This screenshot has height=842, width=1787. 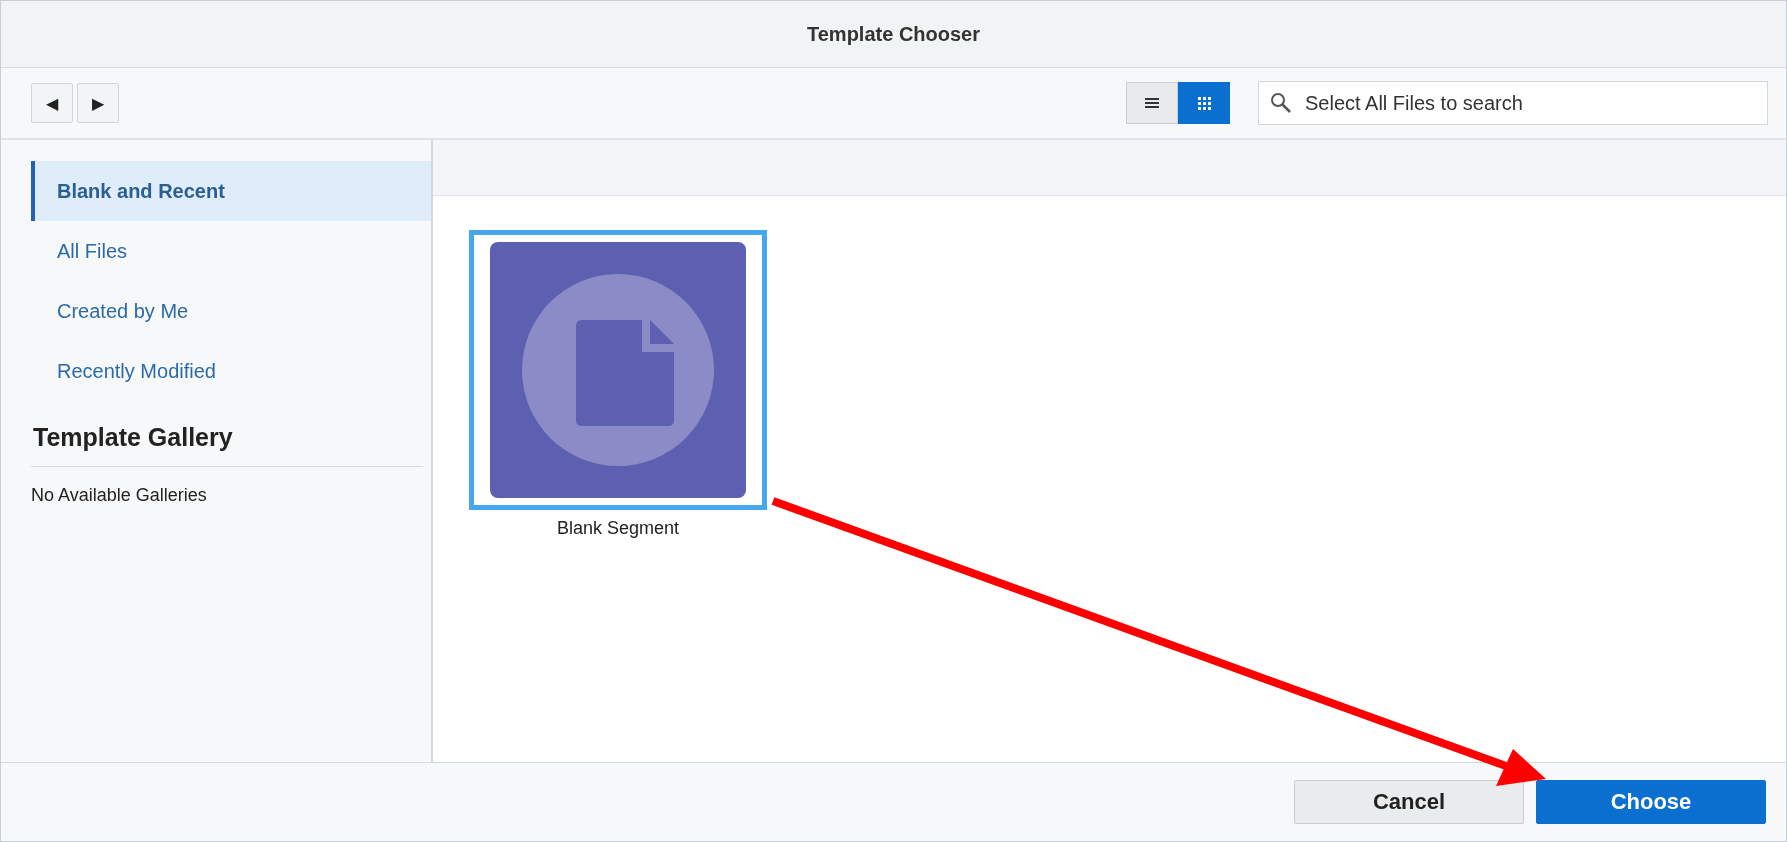 I want to click on sidebar-item: All Files, so click(x=231, y=251).